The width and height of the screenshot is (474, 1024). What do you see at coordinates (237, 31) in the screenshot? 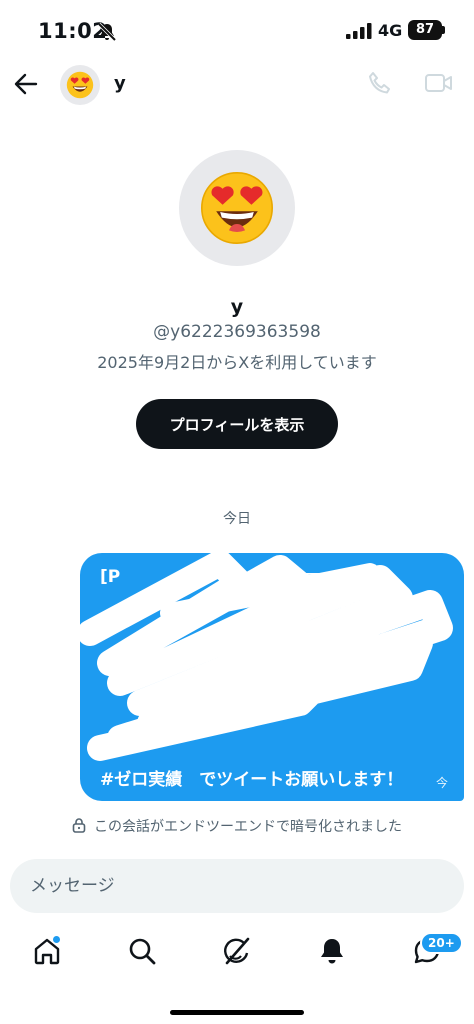
I see `status-bar: 11:02 4G 87` at bounding box center [237, 31].